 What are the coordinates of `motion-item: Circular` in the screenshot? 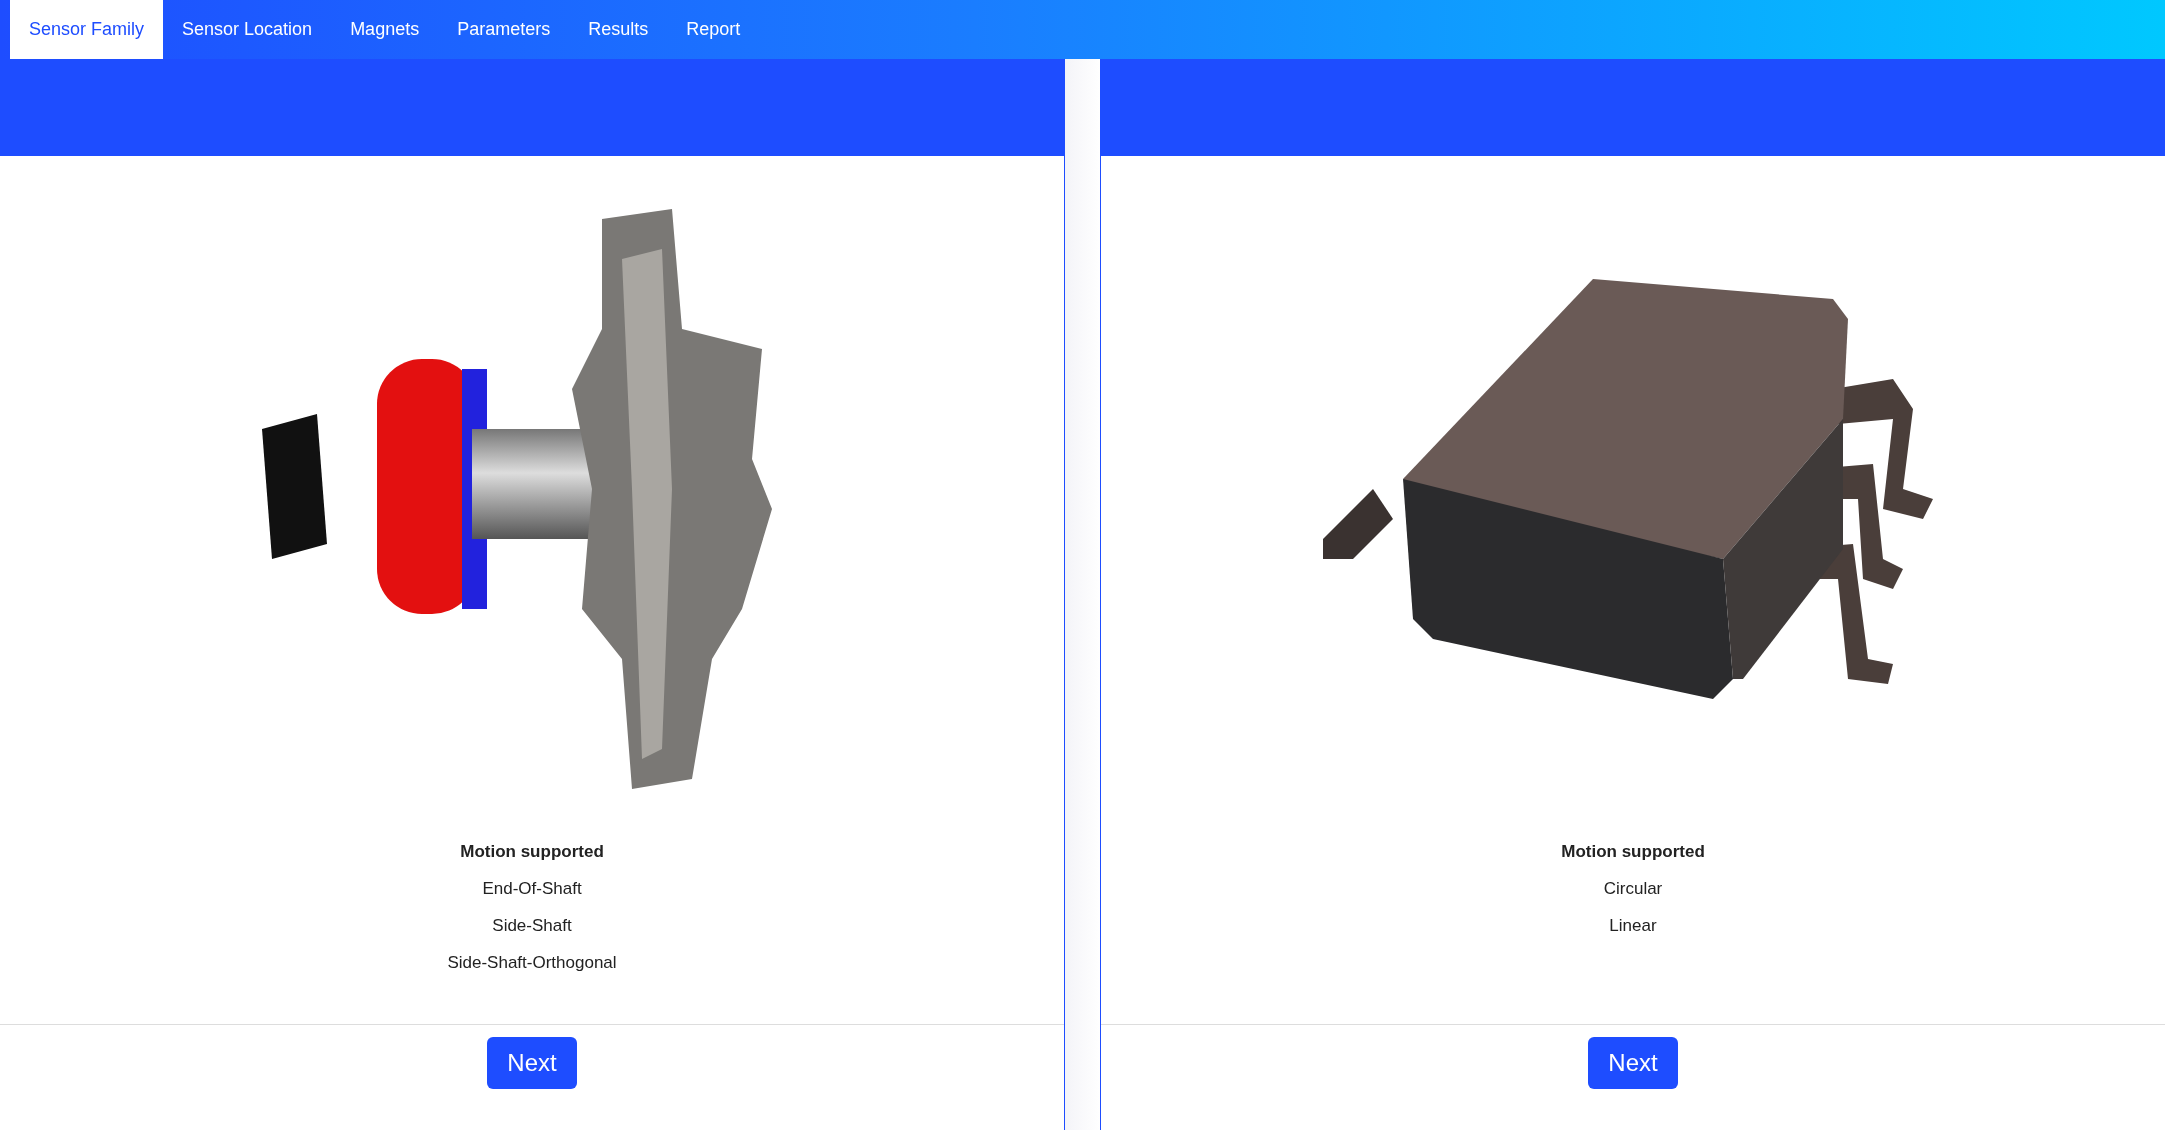 It's located at (1633, 889).